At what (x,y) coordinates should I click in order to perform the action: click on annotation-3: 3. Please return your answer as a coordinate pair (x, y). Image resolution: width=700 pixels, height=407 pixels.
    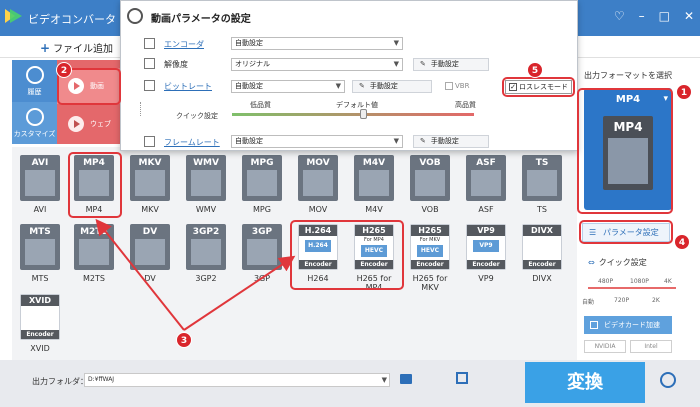
    Looking at the image, I should click on (184, 340).